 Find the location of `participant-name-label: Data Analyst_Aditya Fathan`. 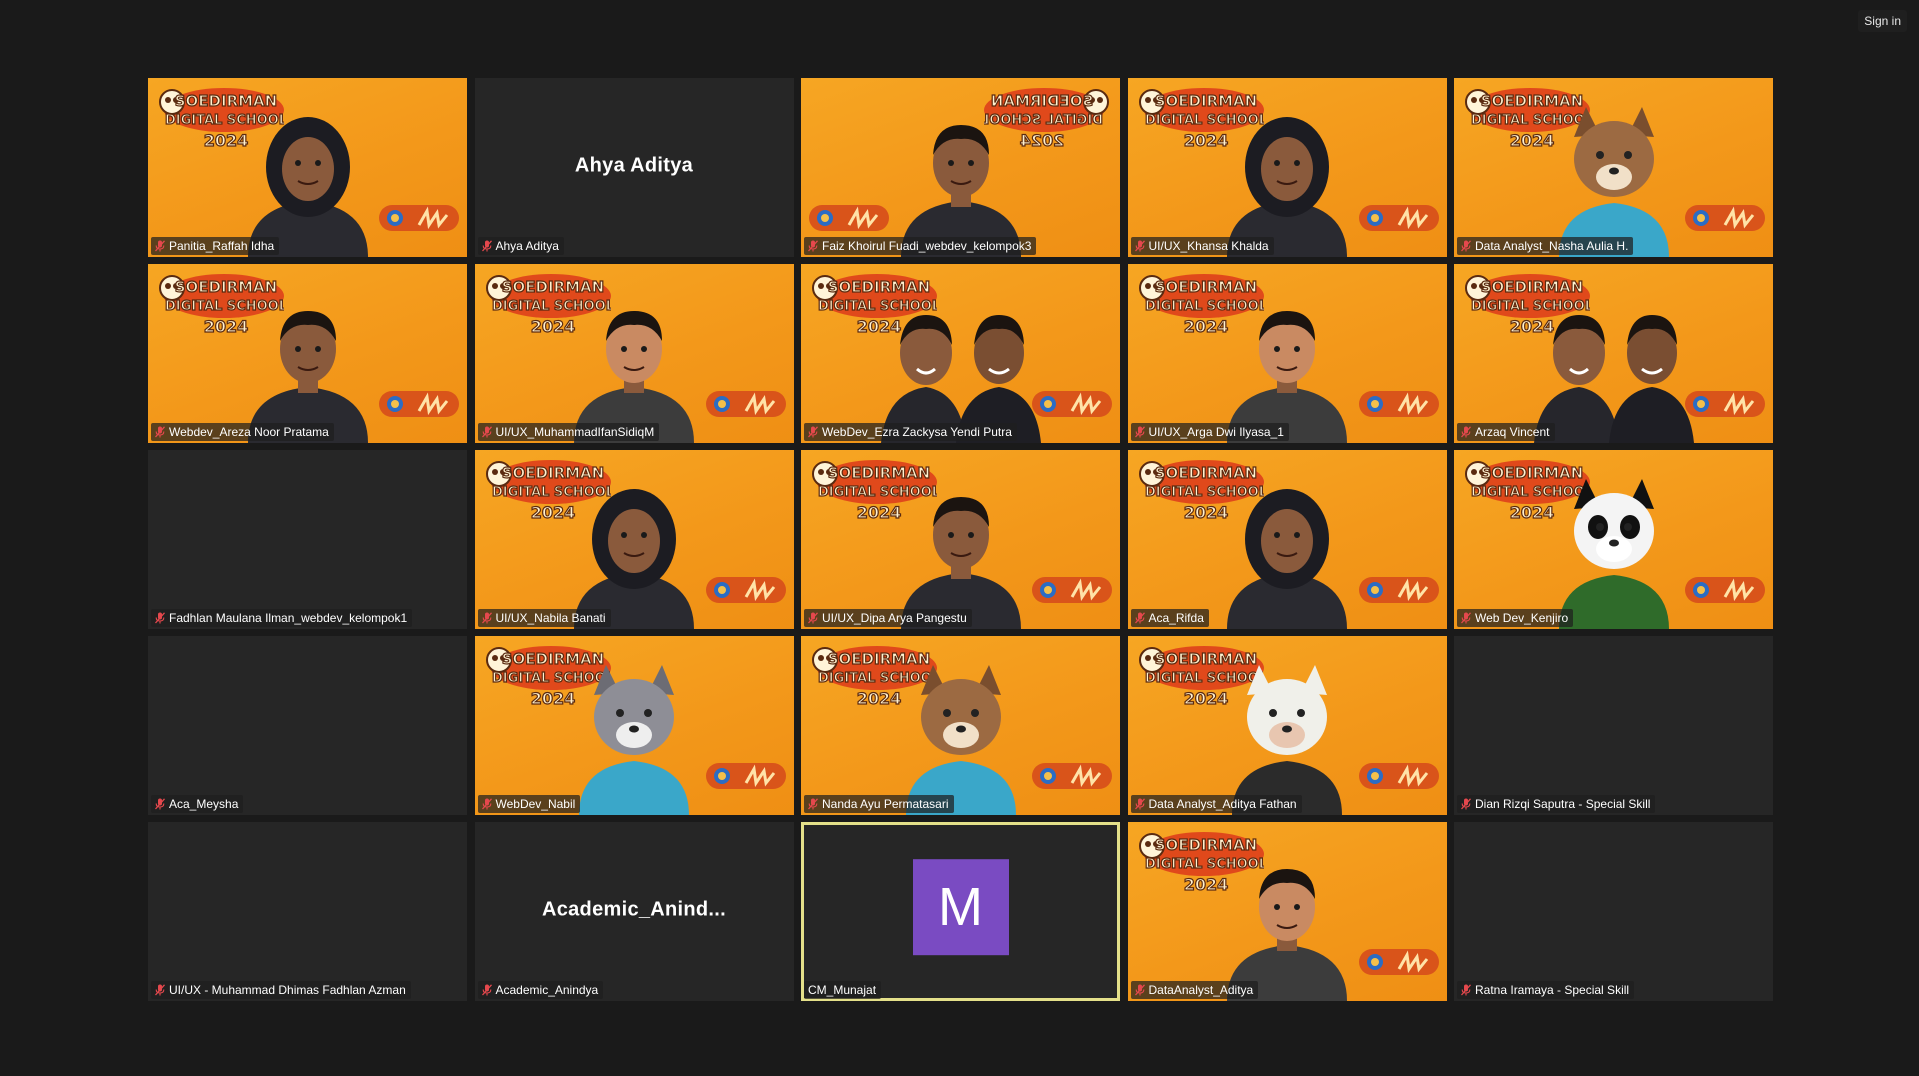

participant-name-label: Data Analyst_Aditya Fathan is located at coordinates (1216, 804).